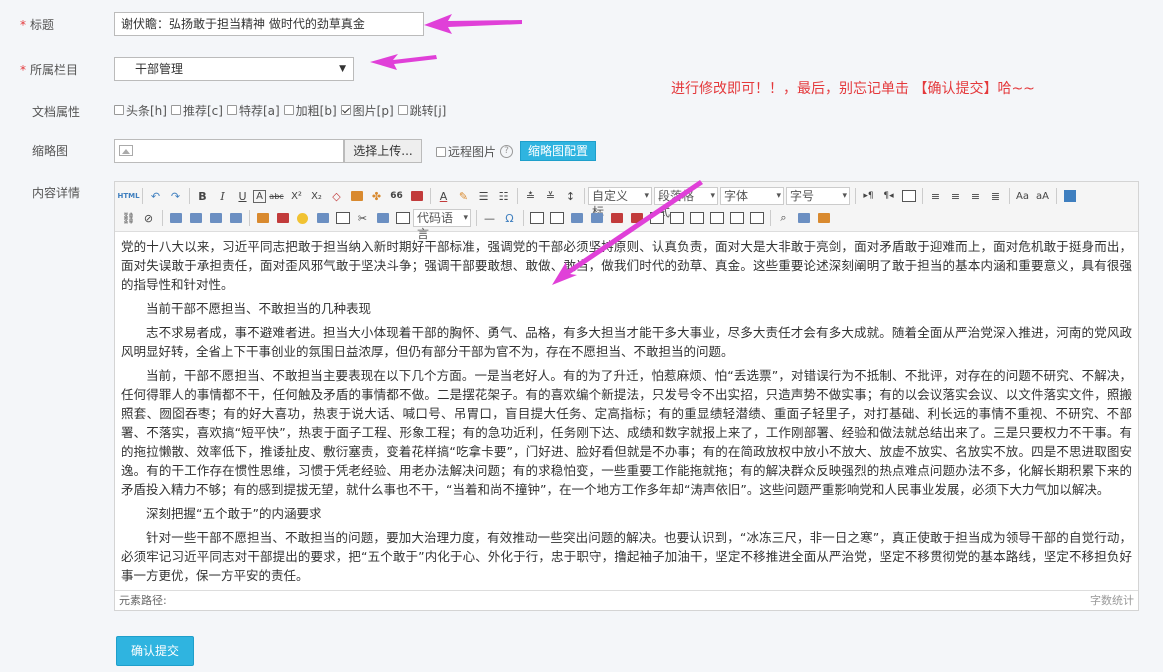 This screenshot has width=1163, height=672. What do you see at coordinates (463, 196) in the screenshot?
I see `backcolor-icon: ✎` at bounding box center [463, 196].